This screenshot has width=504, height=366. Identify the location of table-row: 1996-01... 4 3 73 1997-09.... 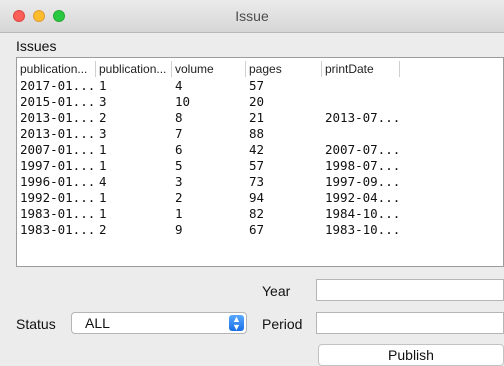
(260, 182).